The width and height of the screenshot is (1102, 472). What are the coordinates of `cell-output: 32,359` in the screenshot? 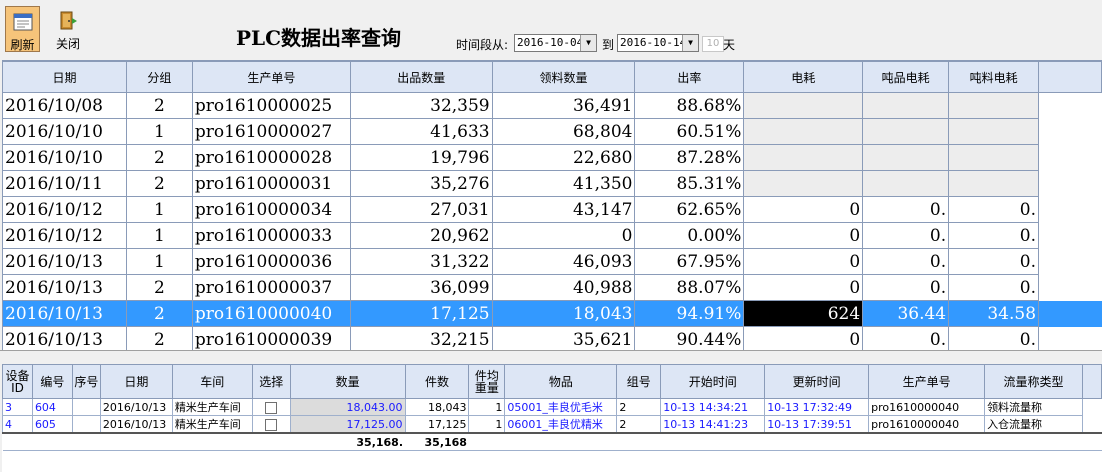 It's located at (421, 105).